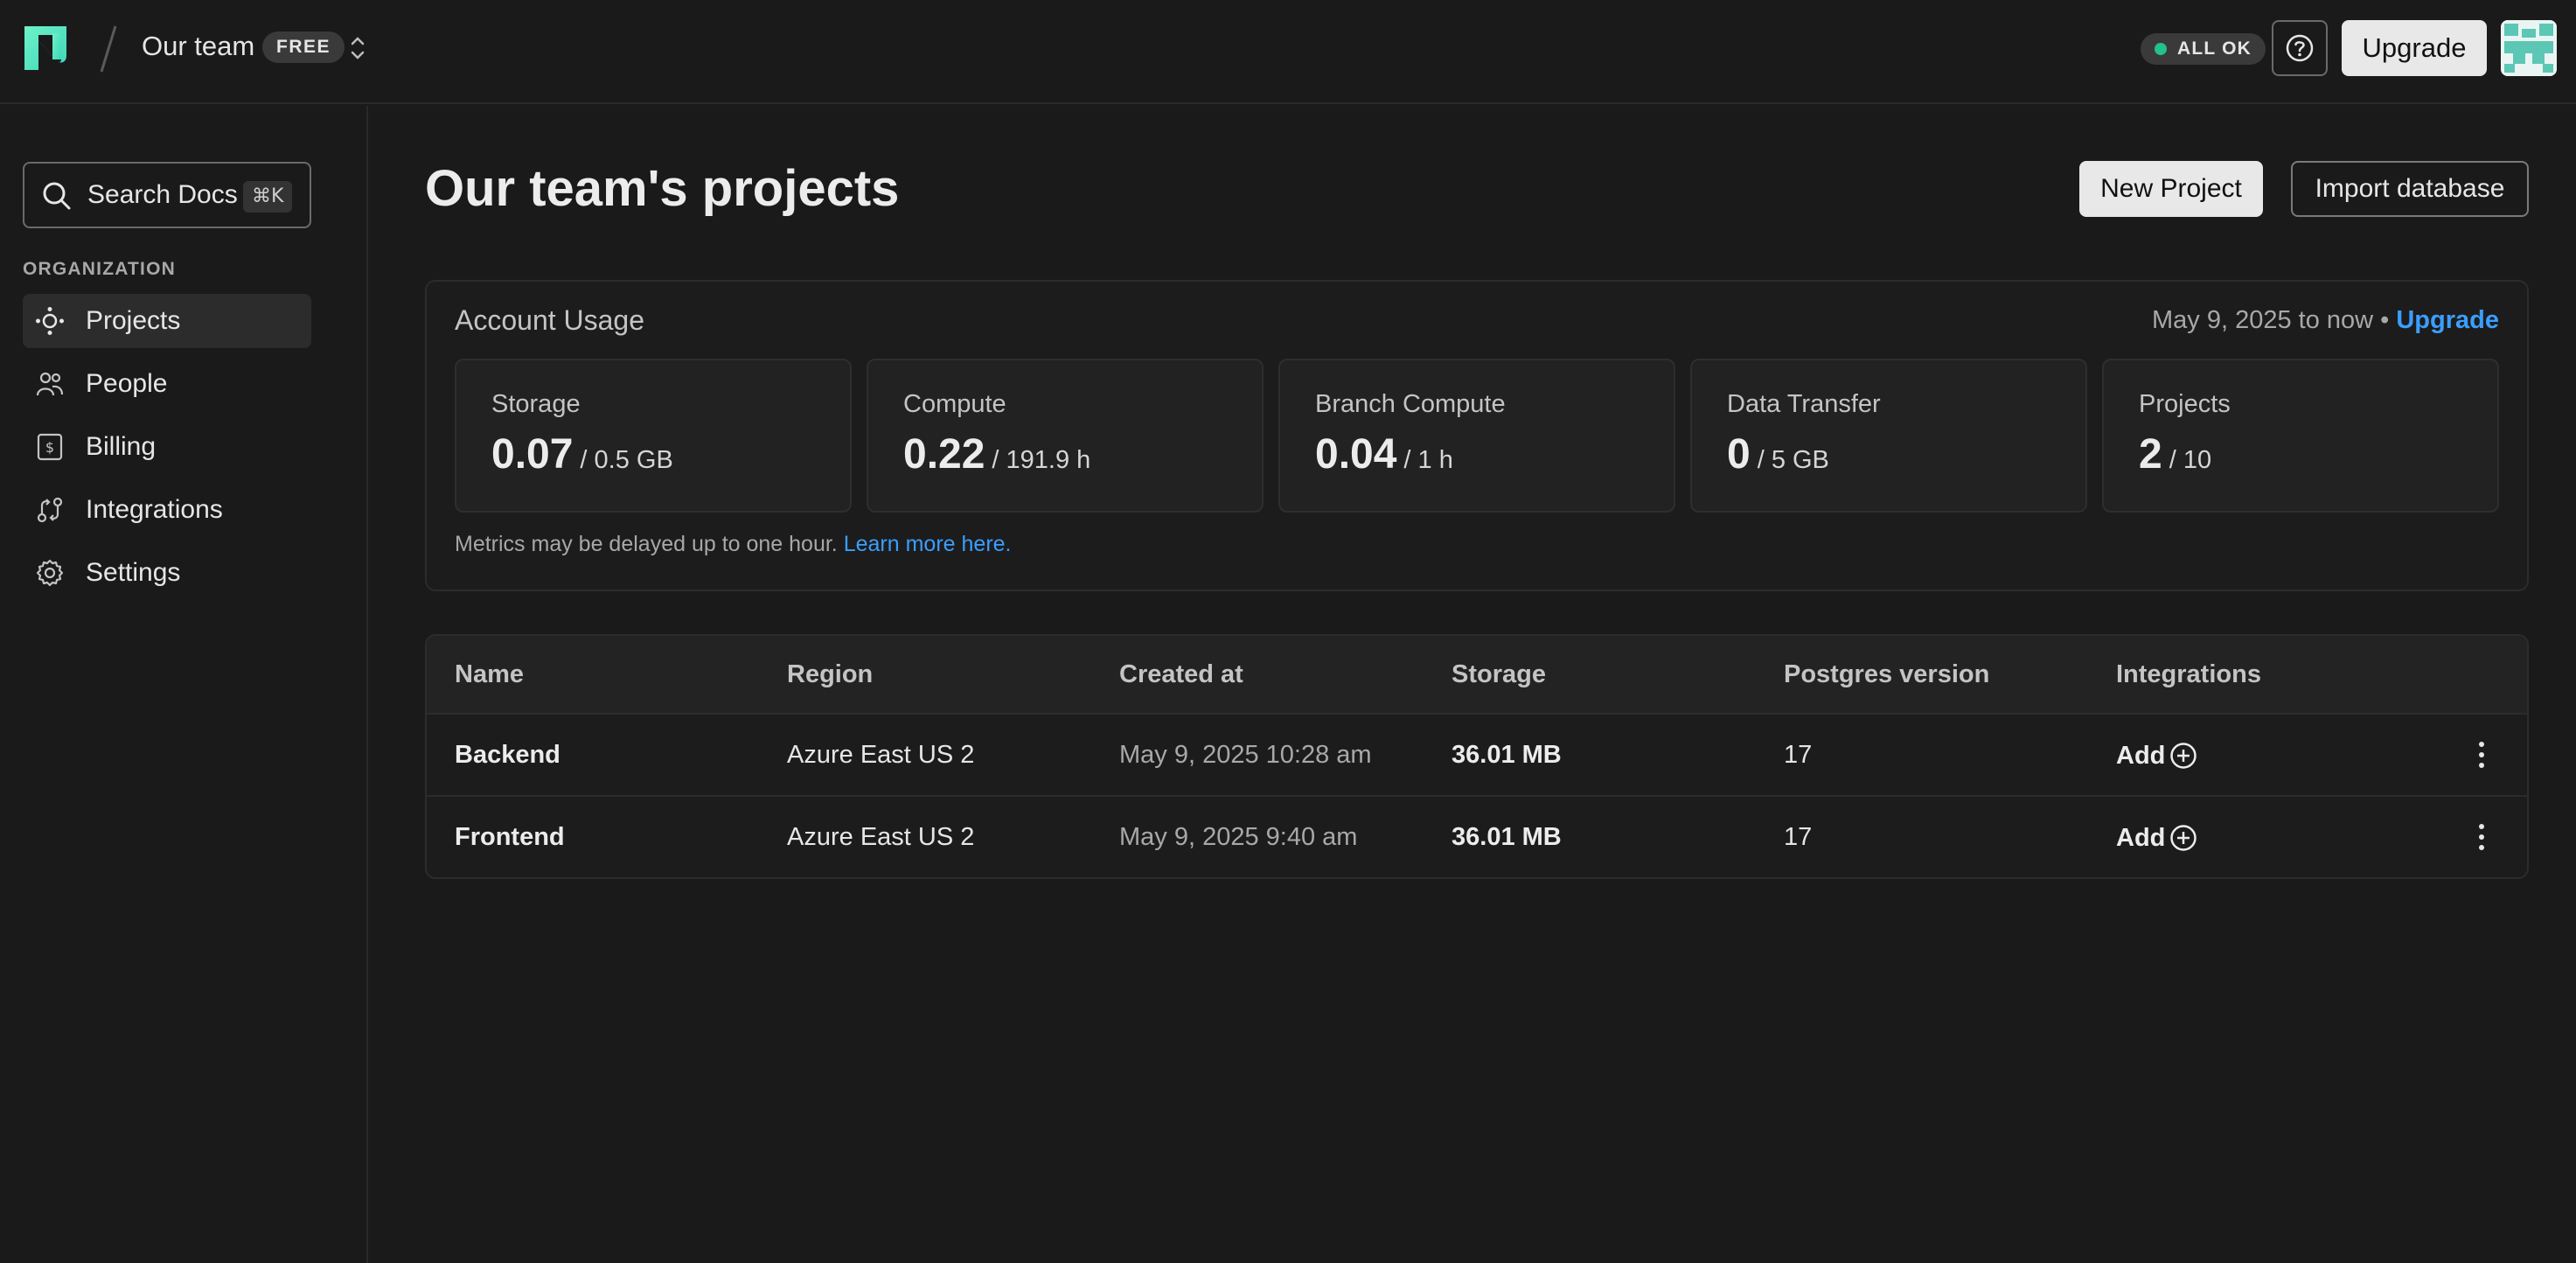 The image size is (2576, 1263). I want to click on column-header-region: Region, so click(830, 674).